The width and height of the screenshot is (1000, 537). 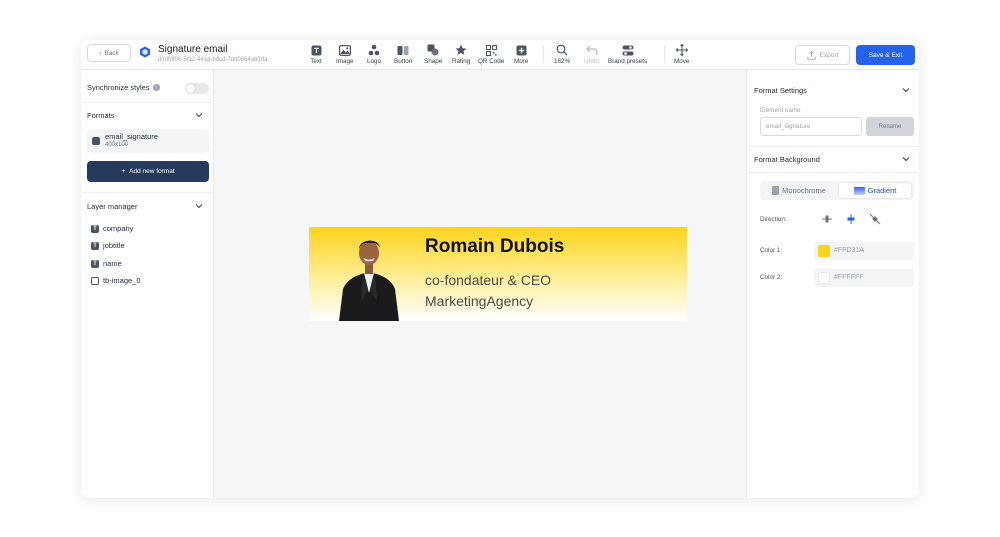 What do you see at coordinates (885, 55) in the screenshot?
I see `save-exit-button: Save & Exit` at bounding box center [885, 55].